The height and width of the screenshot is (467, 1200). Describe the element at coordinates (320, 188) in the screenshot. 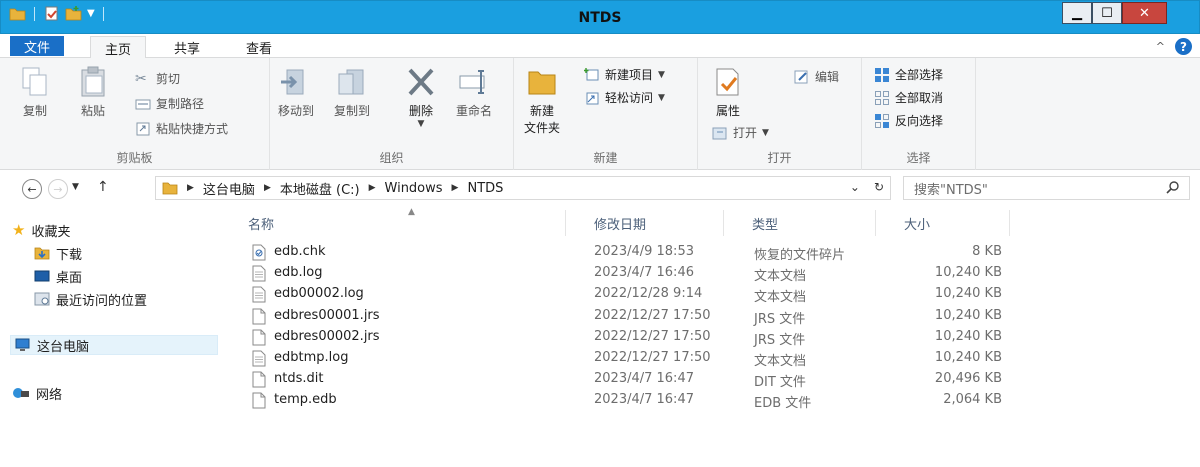

I see `breadcrumb-local-disk: 本地磁盘 (C:)` at that location.